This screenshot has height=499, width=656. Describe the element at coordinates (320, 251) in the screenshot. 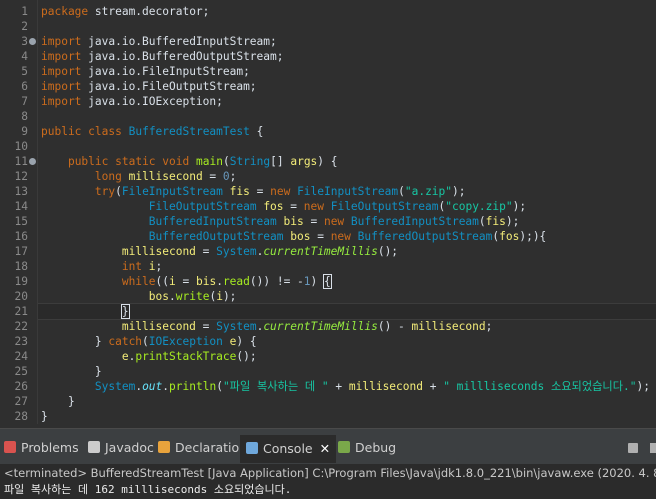

I see `code-token: currentTimeMillis` at that location.